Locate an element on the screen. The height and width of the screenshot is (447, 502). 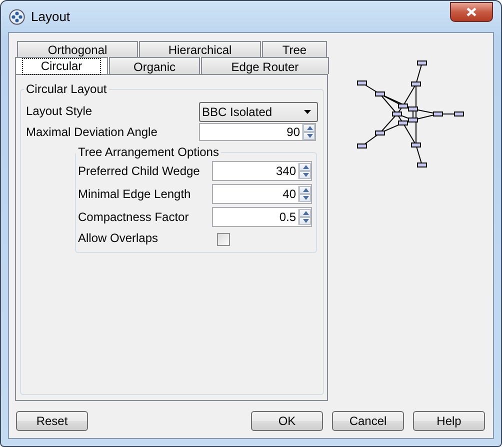
dialog-button: Reset is located at coordinates (52, 421).